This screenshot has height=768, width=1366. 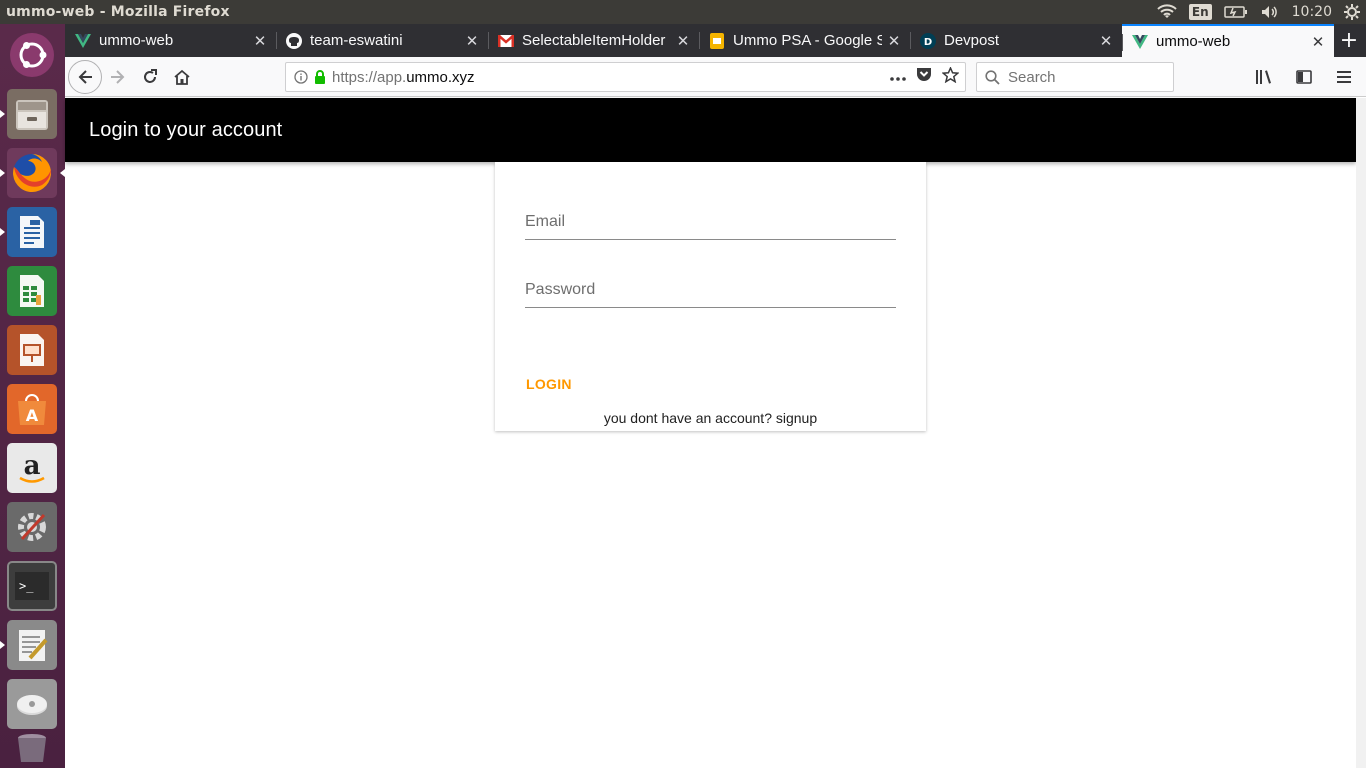 I want to click on software-center-icon: A, so click(x=32, y=409).